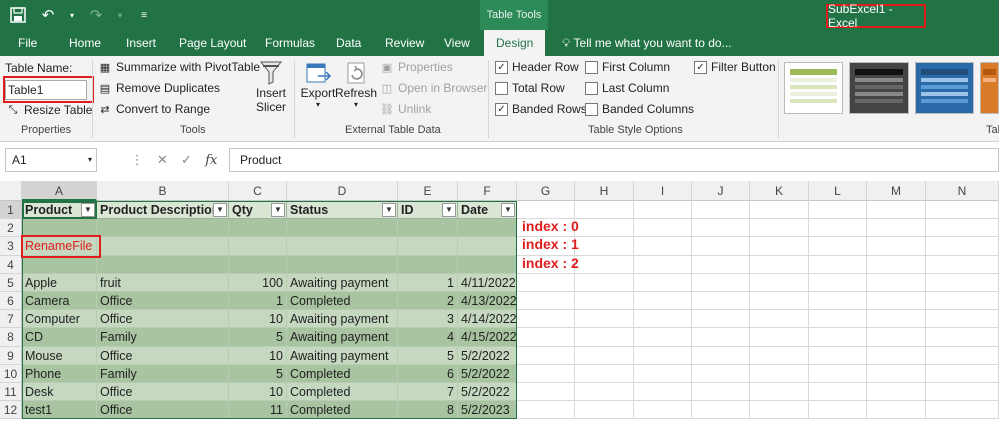 Image resolution: width=999 pixels, height=429 pixels. What do you see at coordinates (487, 282) in the screenshot?
I see `table-cell: 4/11/2022` at bounding box center [487, 282].